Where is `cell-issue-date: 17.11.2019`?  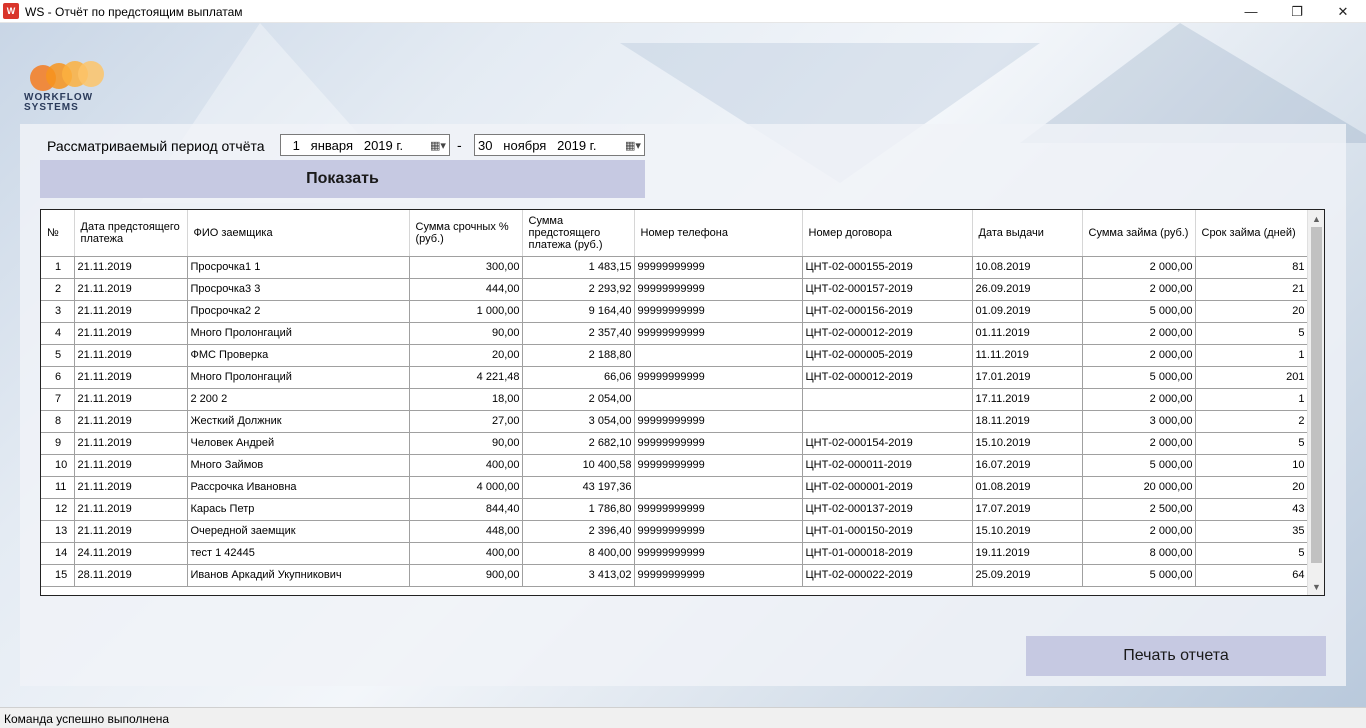 cell-issue-date: 17.11.2019 is located at coordinates (1027, 399).